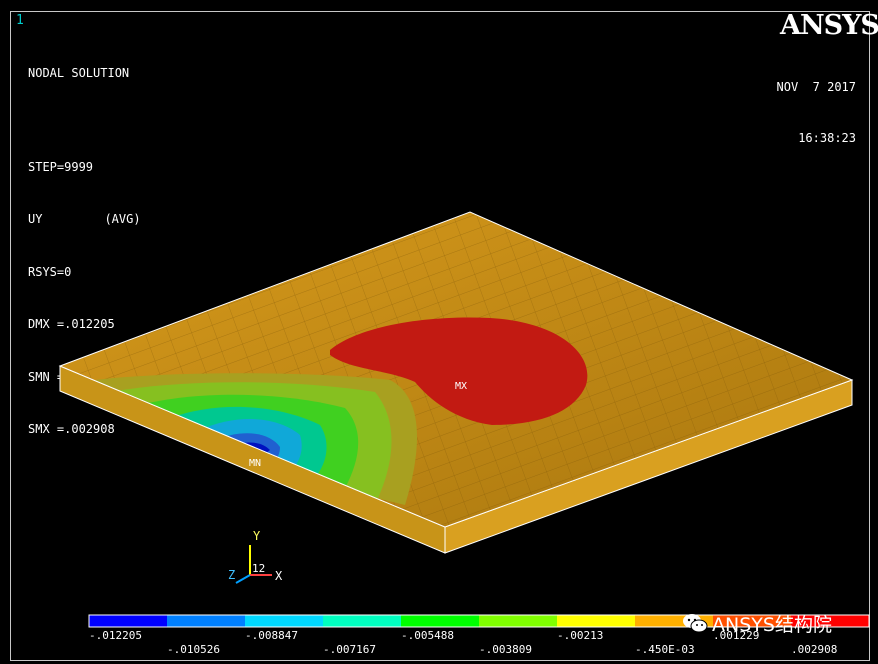 Image resolution: width=878 pixels, height=664 pixels. Describe the element at coordinates (255, 556) in the screenshot. I see `axis-triad: Y X Z 12` at that location.